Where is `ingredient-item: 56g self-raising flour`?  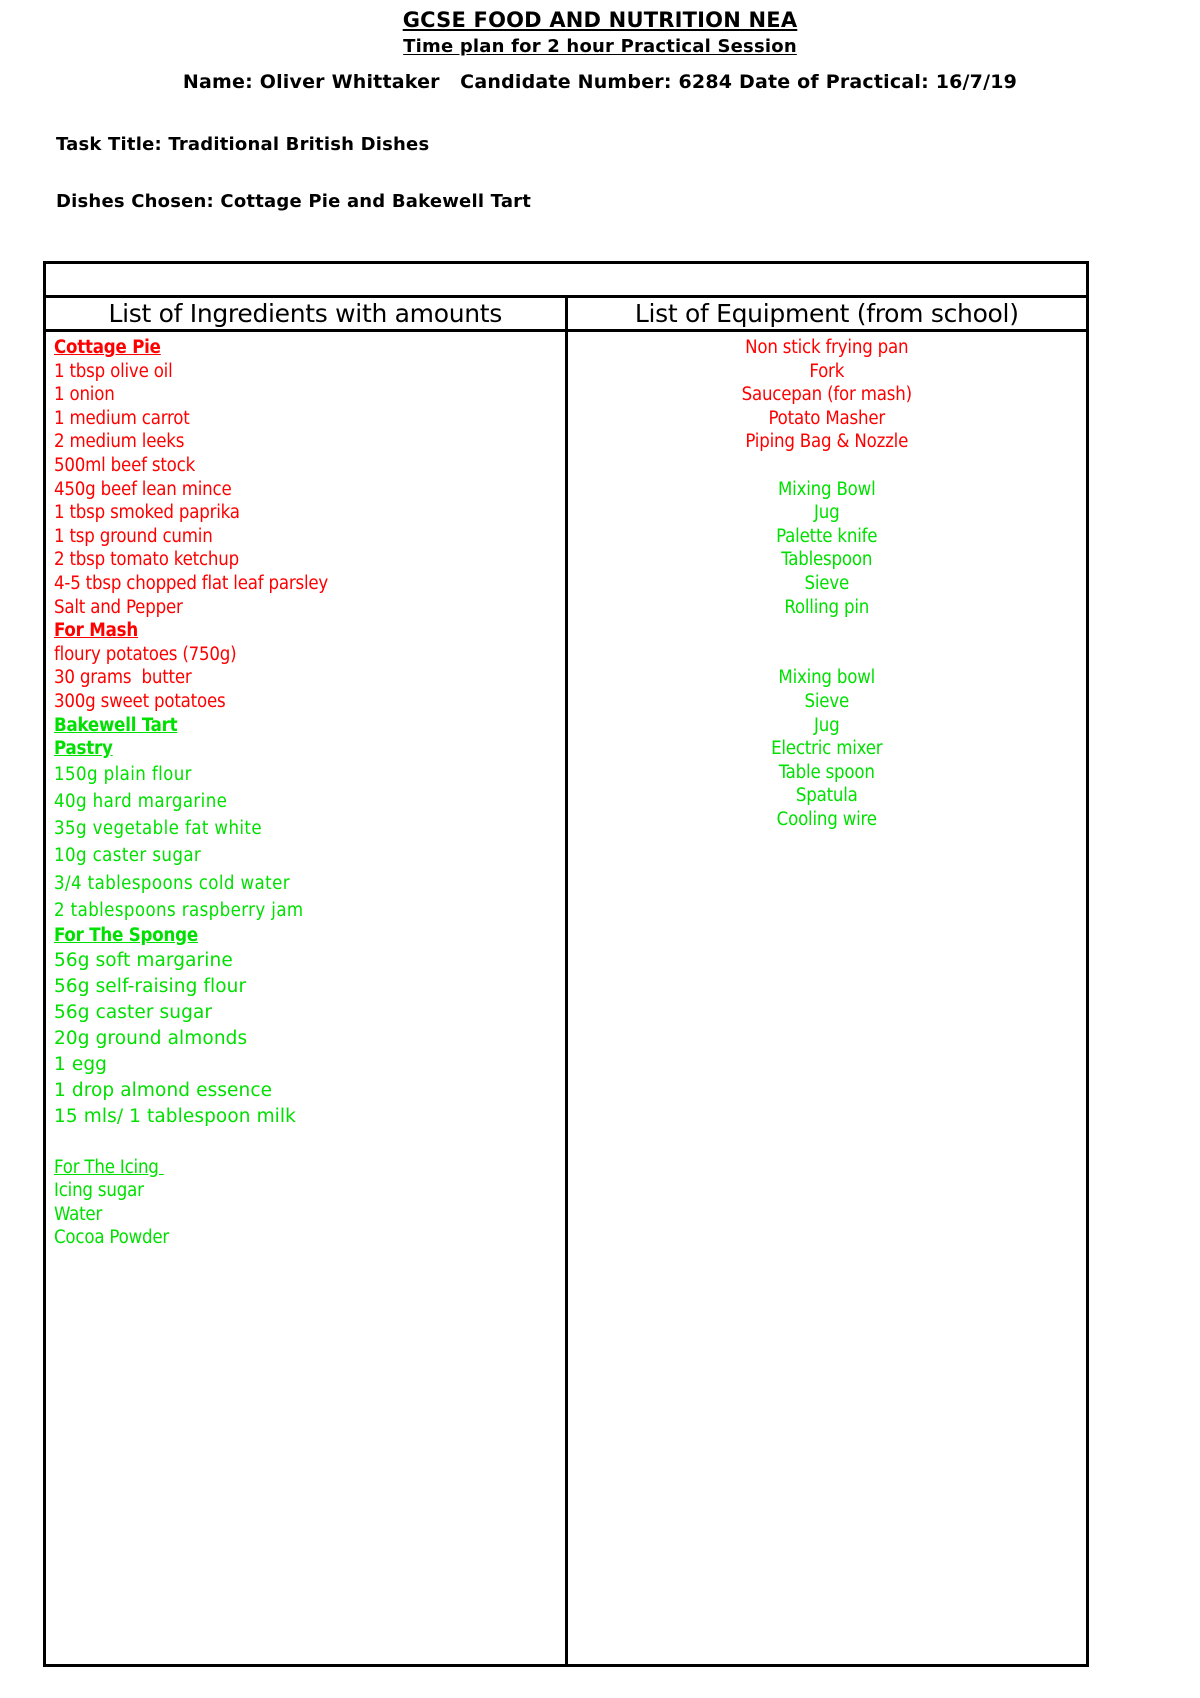
ingredient-item: 56g self-raising flour is located at coordinates (150, 986).